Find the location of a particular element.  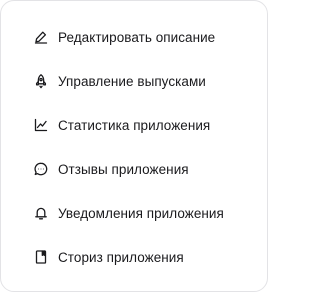

pencil-icon is located at coordinates (41, 37).